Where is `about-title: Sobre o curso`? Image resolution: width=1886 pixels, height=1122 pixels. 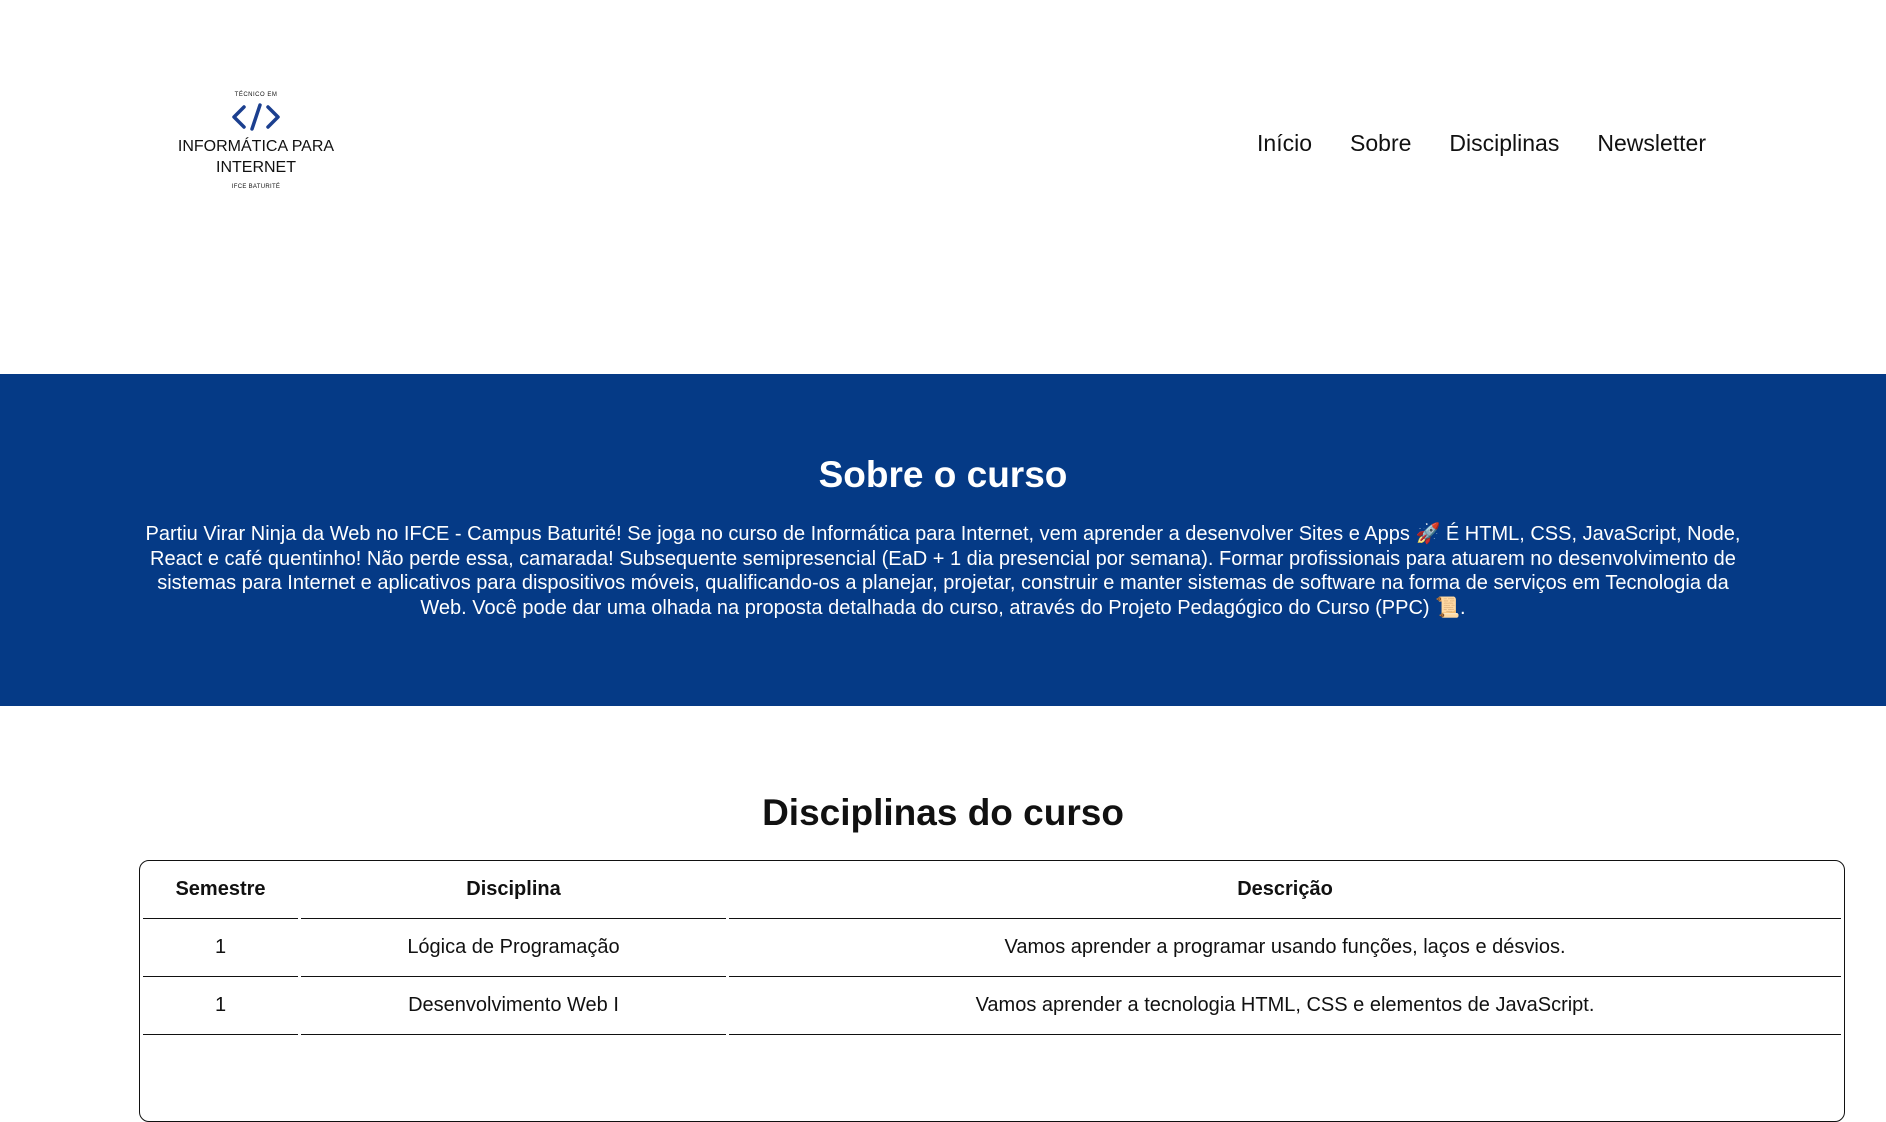 about-title: Sobre o curso is located at coordinates (943, 474).